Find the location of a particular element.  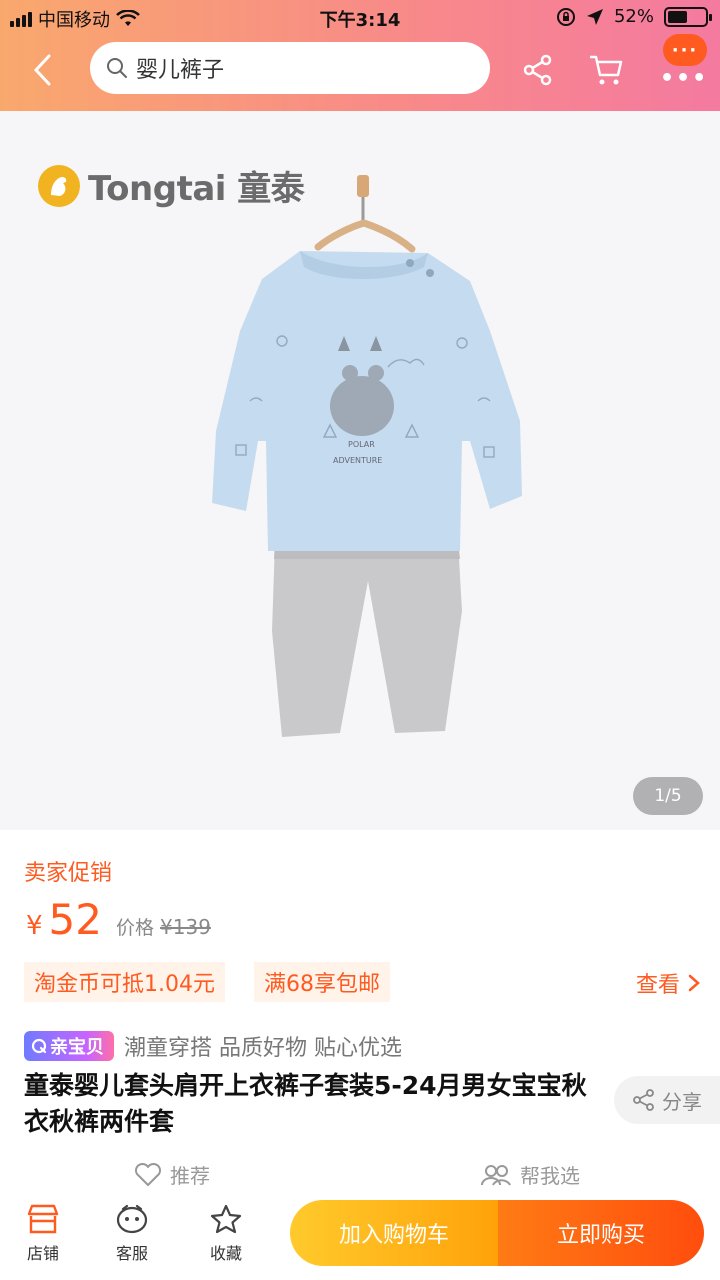

favorite-button: 收藏 is located at coordinates (226, 1234).